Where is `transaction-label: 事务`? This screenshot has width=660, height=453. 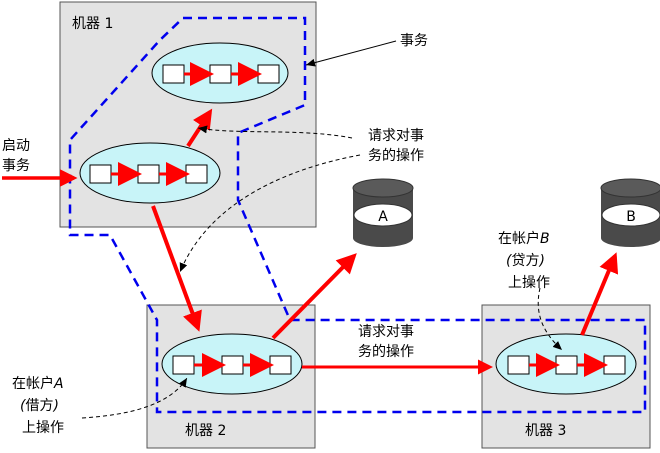 transaction-label: 事务 is located at coordinates (414, 41).